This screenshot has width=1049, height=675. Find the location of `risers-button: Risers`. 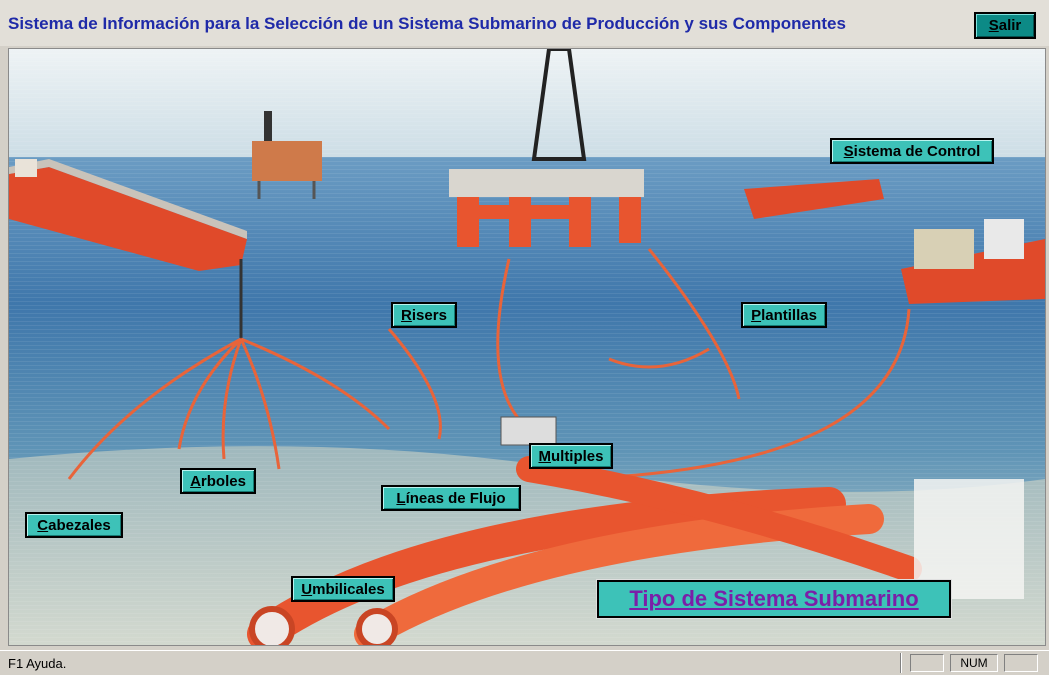

risers-button: Risers is located at coordinates (424, 315).